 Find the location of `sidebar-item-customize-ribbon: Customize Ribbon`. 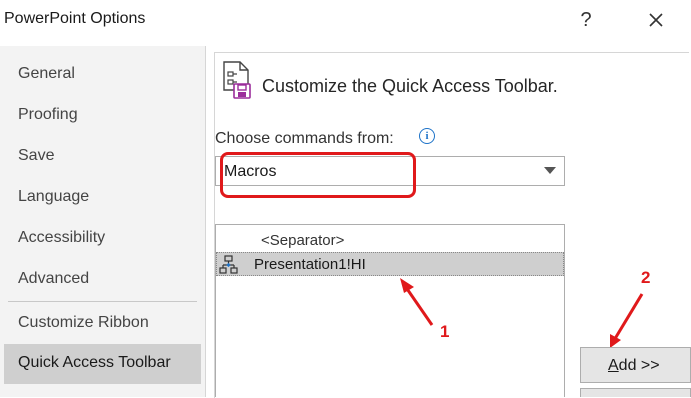

sidebar-item-customize-ribbon: Customize Ribbon is located at coordinates (102, 324).